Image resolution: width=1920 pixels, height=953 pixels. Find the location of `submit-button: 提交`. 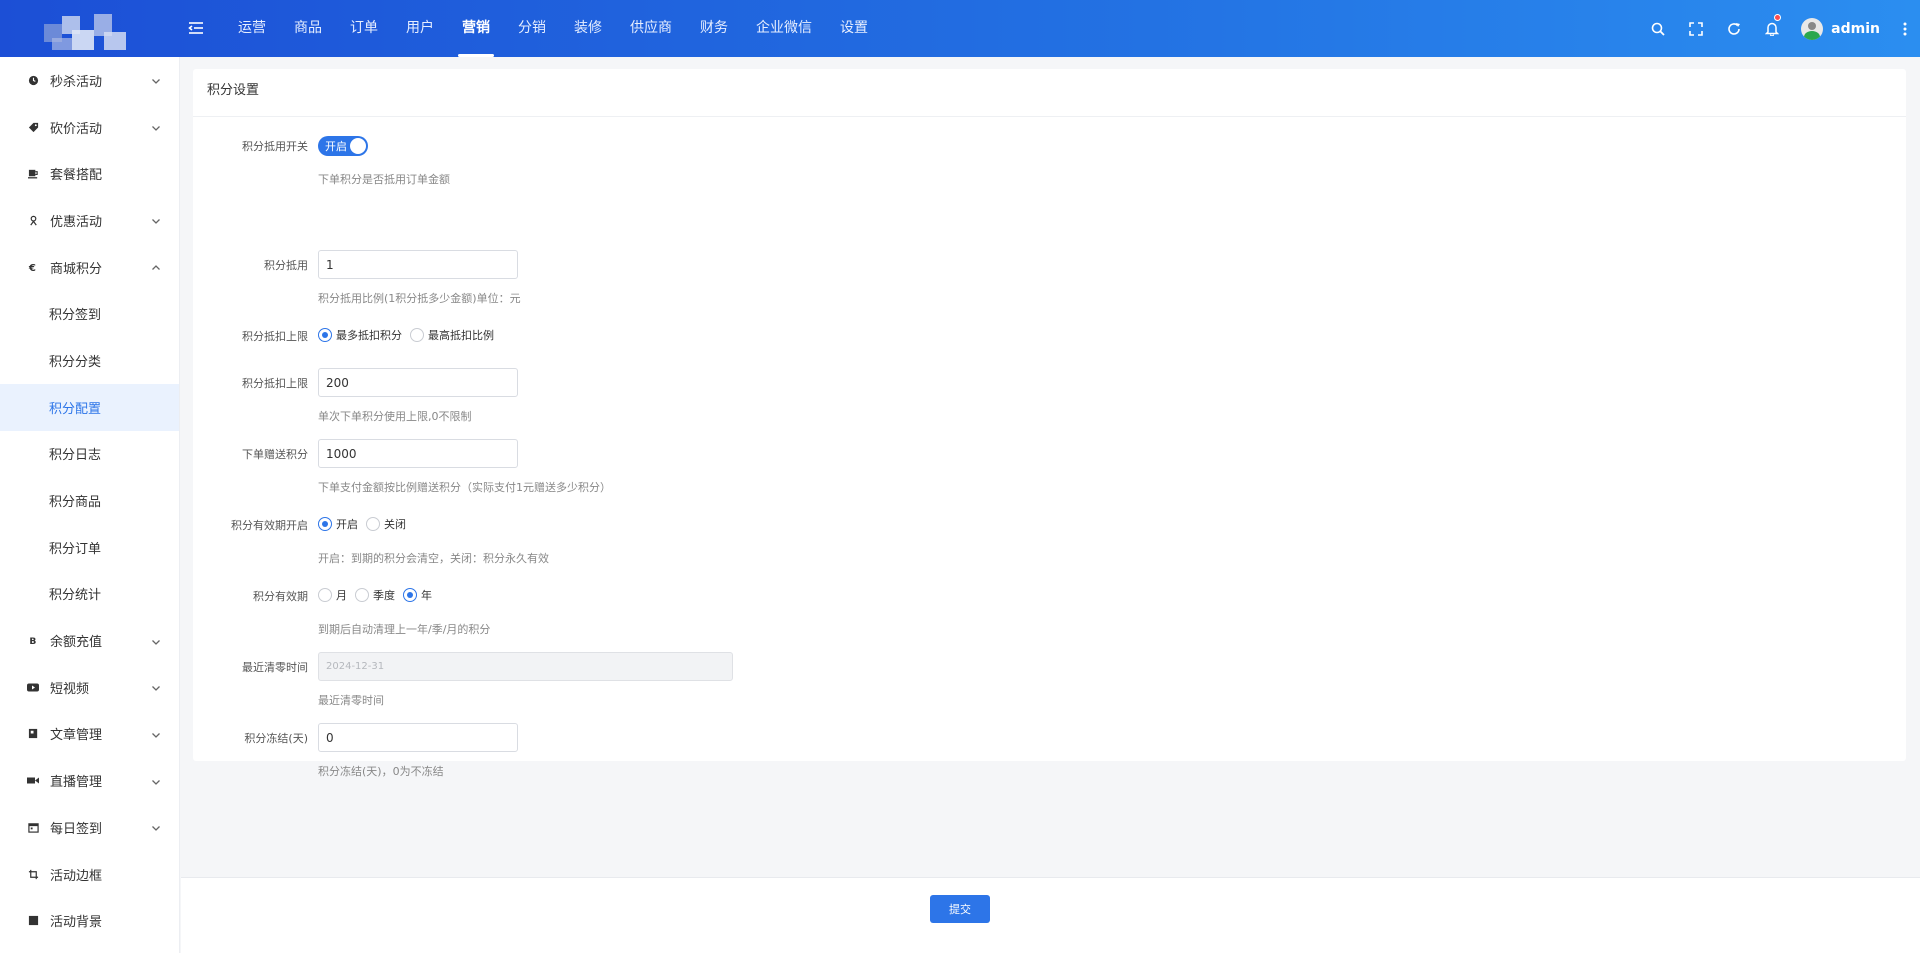

submit-button: 提交 is located at coordinates (960, 909).